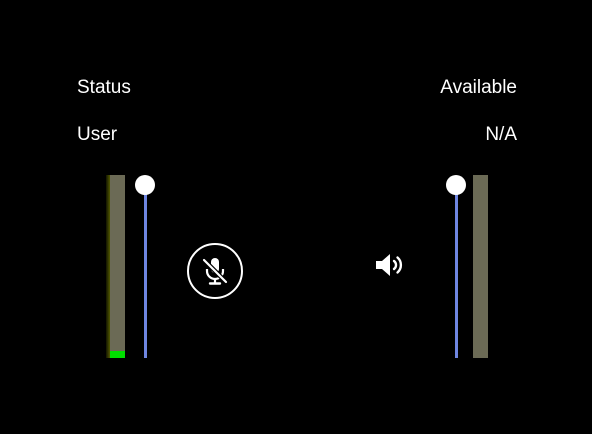  I want to click on status-label: Status, so click(104, 87).